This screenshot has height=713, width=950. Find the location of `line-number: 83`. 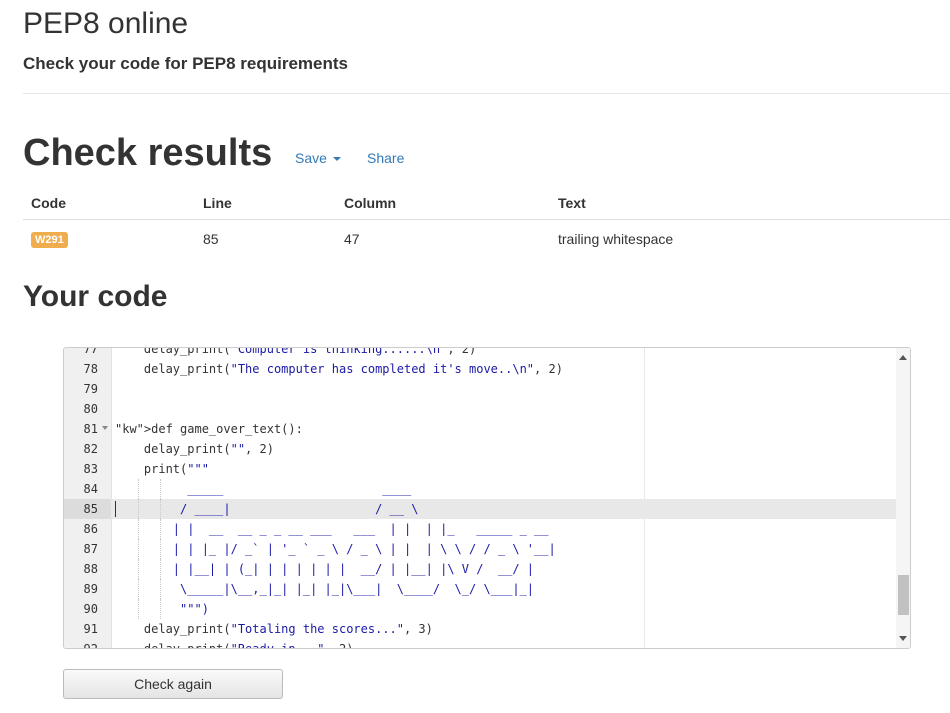

line-number: 83 is located at coordinates (90, 469).